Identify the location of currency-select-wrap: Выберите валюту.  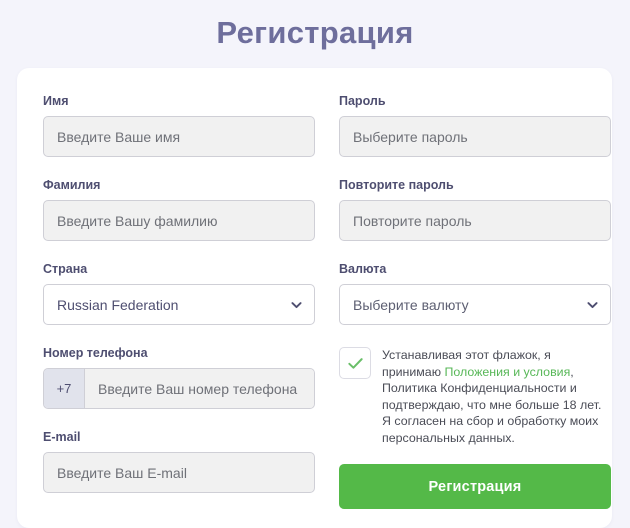
(475, 304).